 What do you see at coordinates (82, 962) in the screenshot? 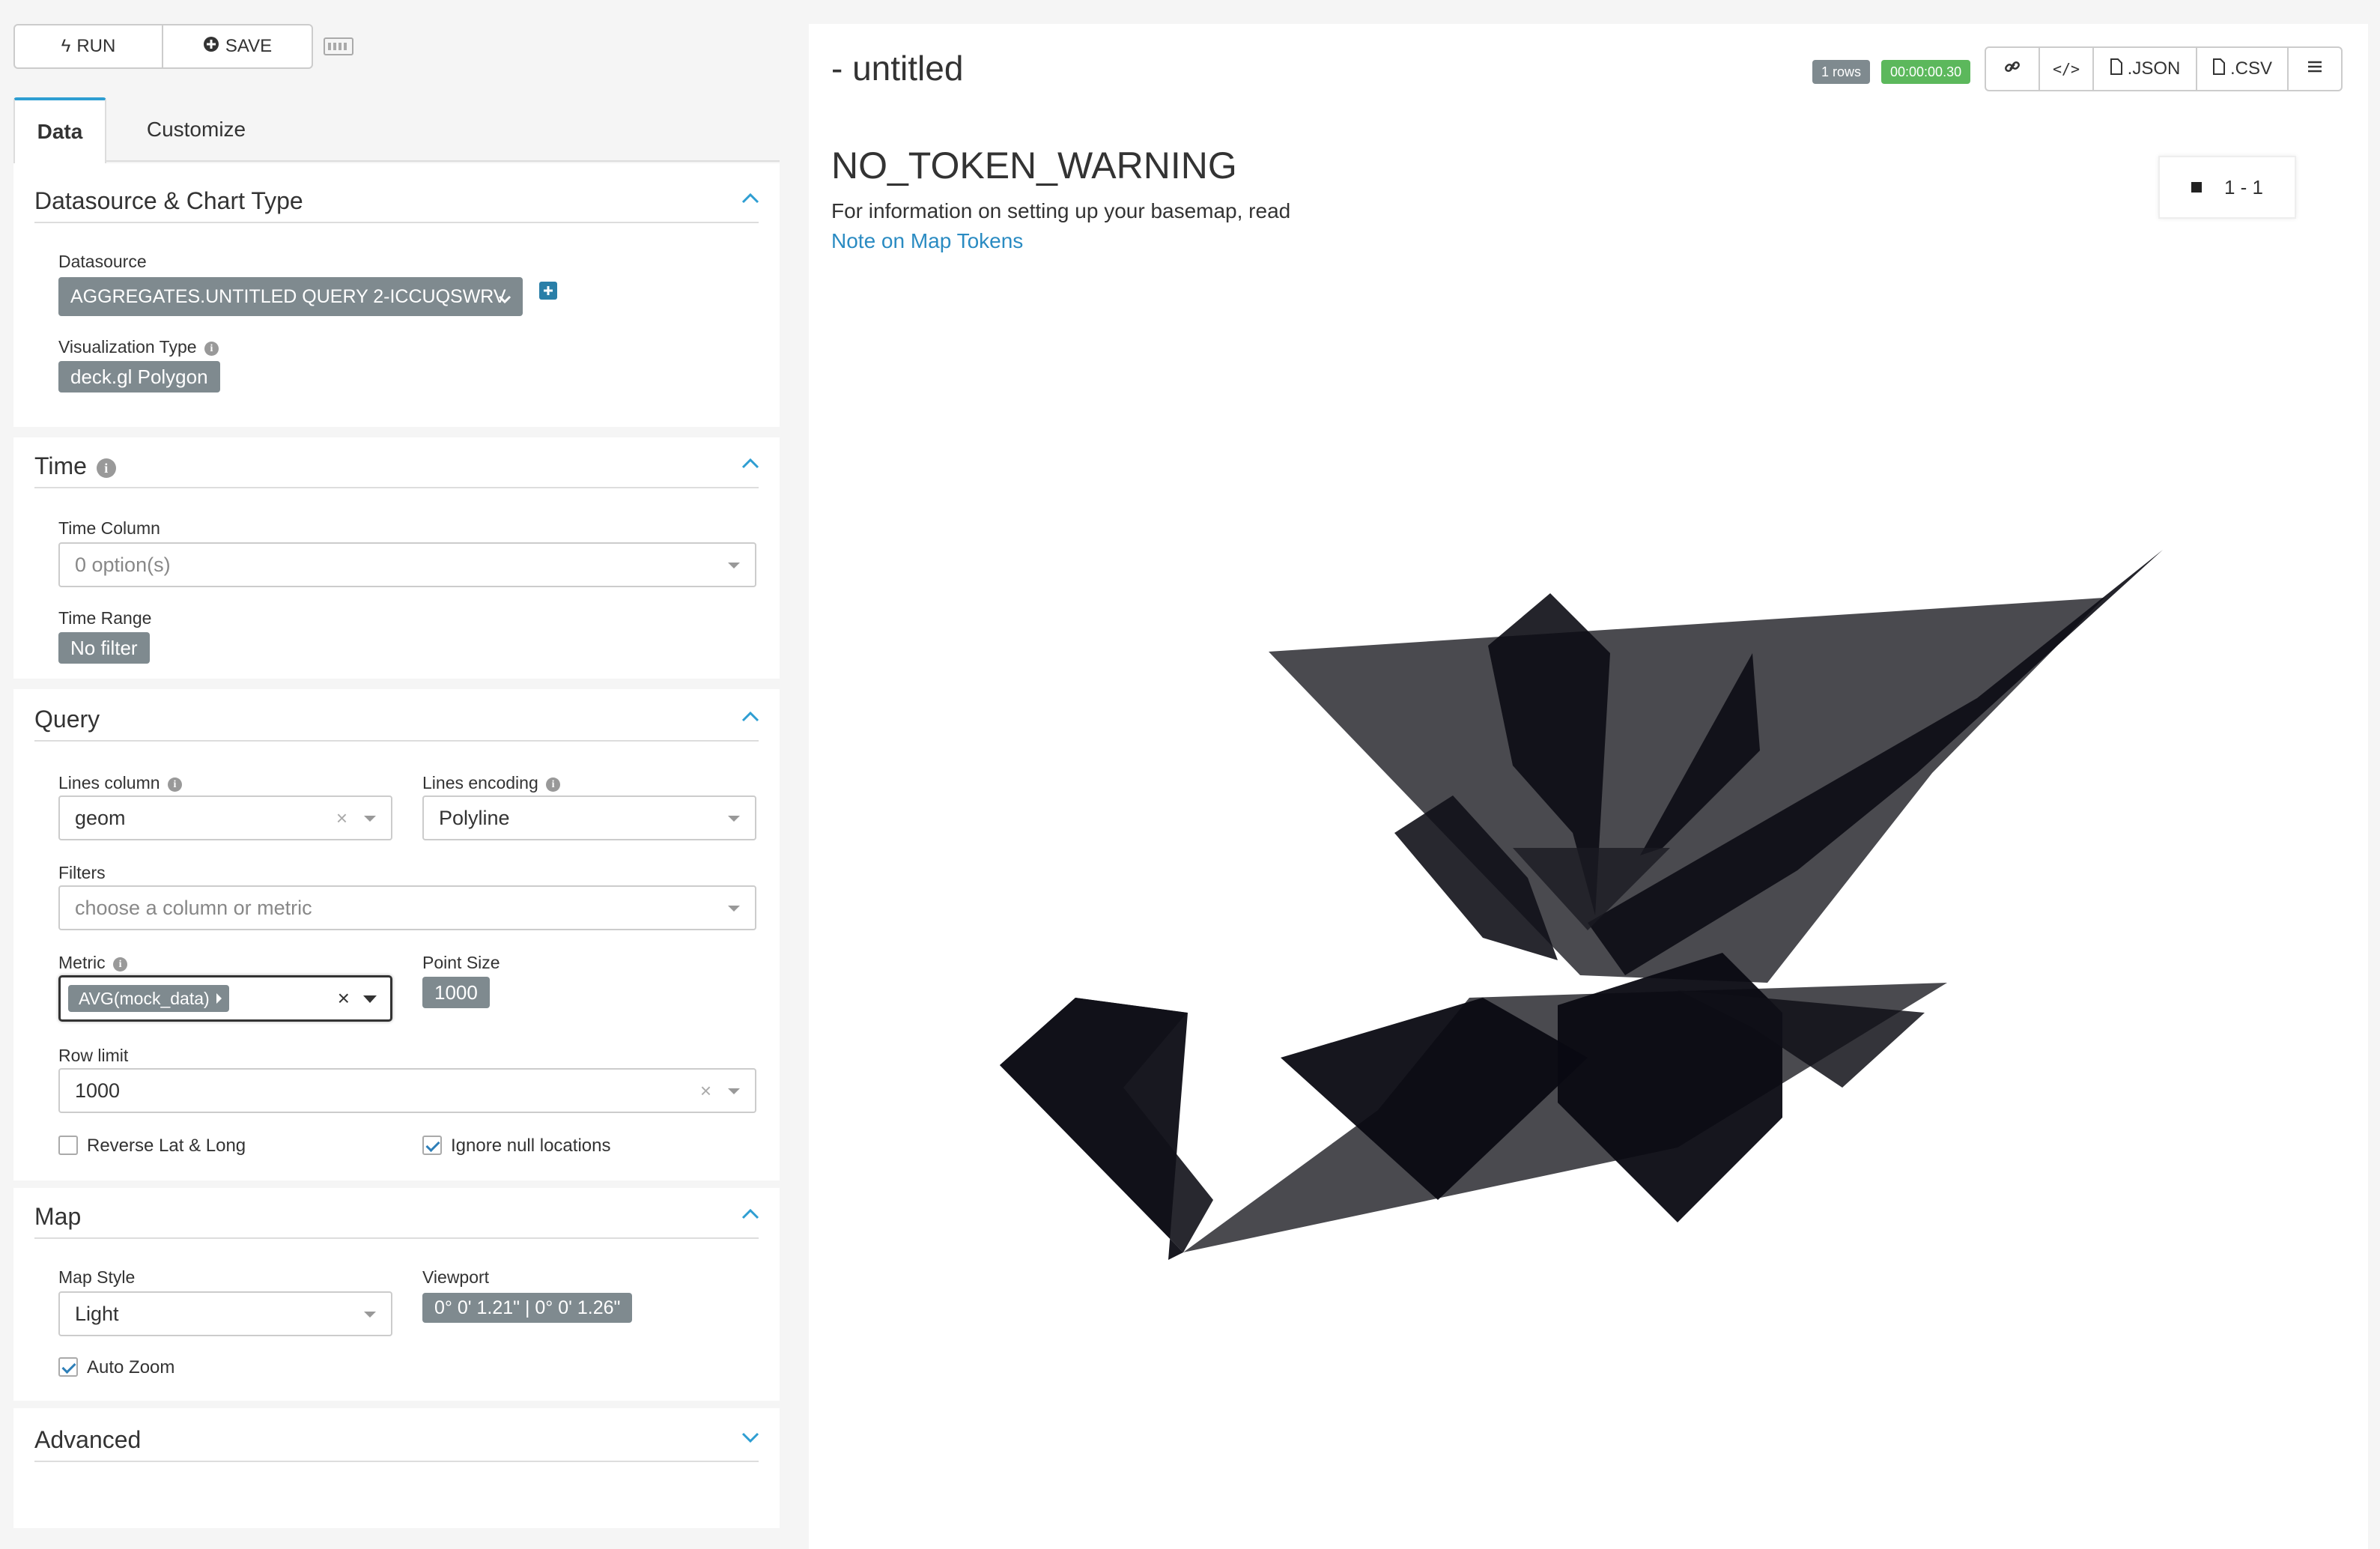
I see `metric-label-text: Metric` at bounding box center [82, 962].